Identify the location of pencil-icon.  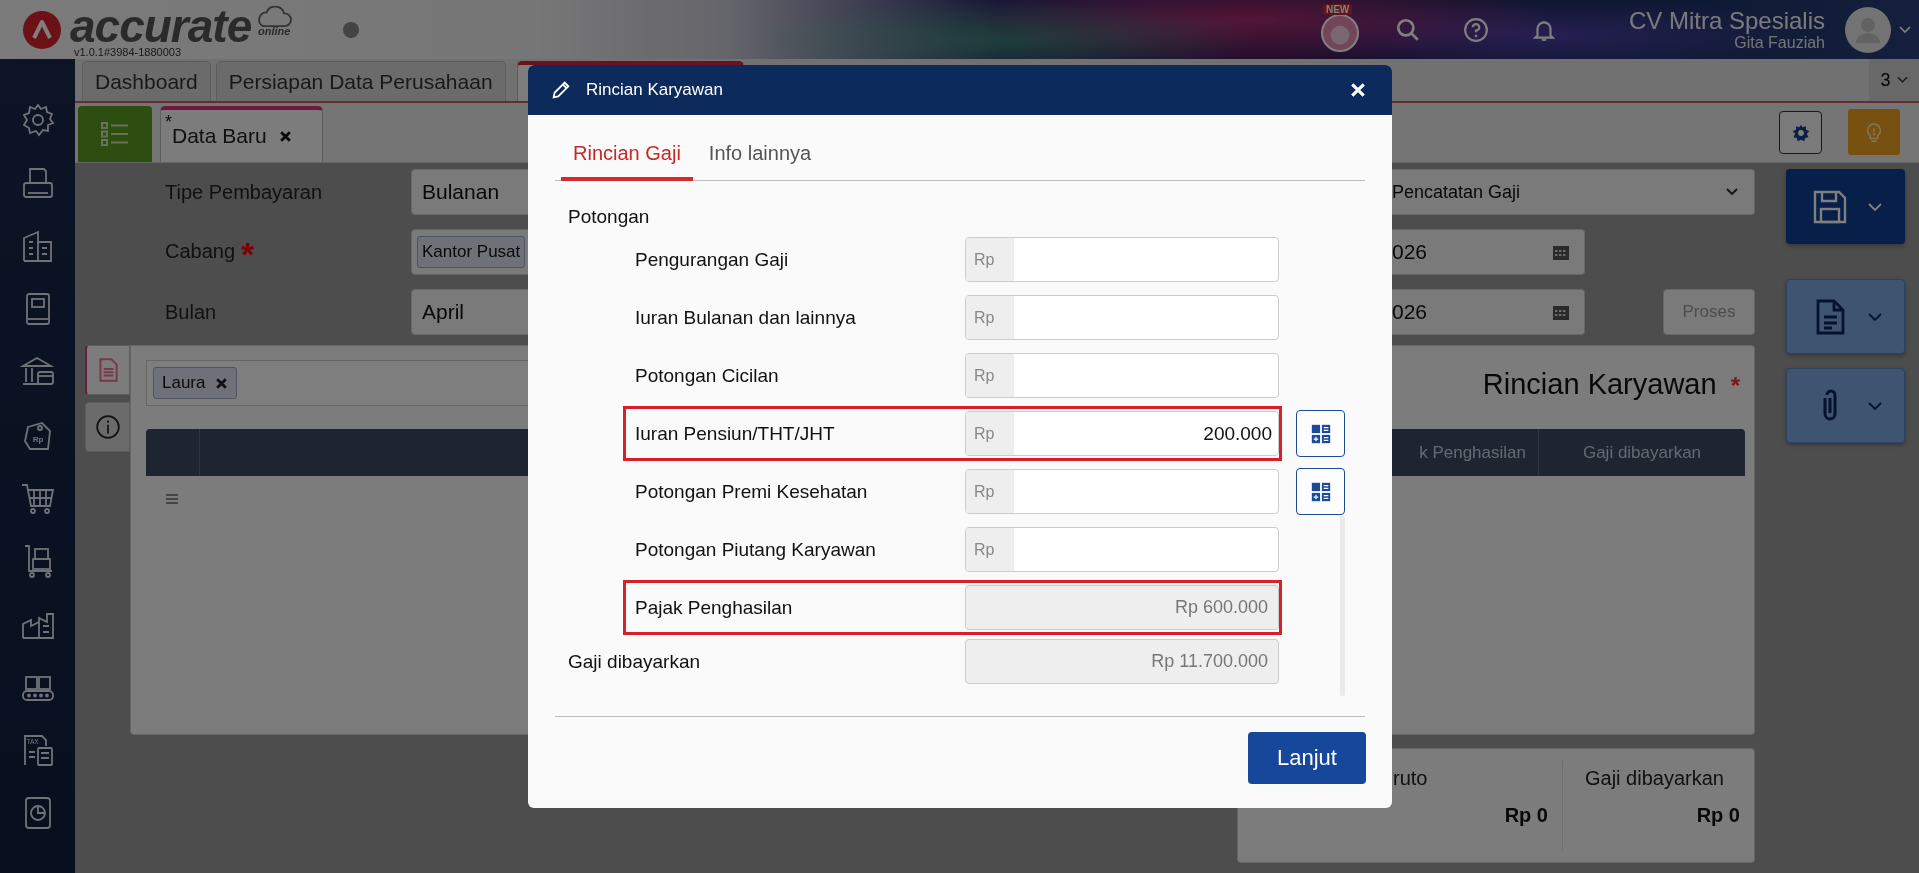
(561, 90).